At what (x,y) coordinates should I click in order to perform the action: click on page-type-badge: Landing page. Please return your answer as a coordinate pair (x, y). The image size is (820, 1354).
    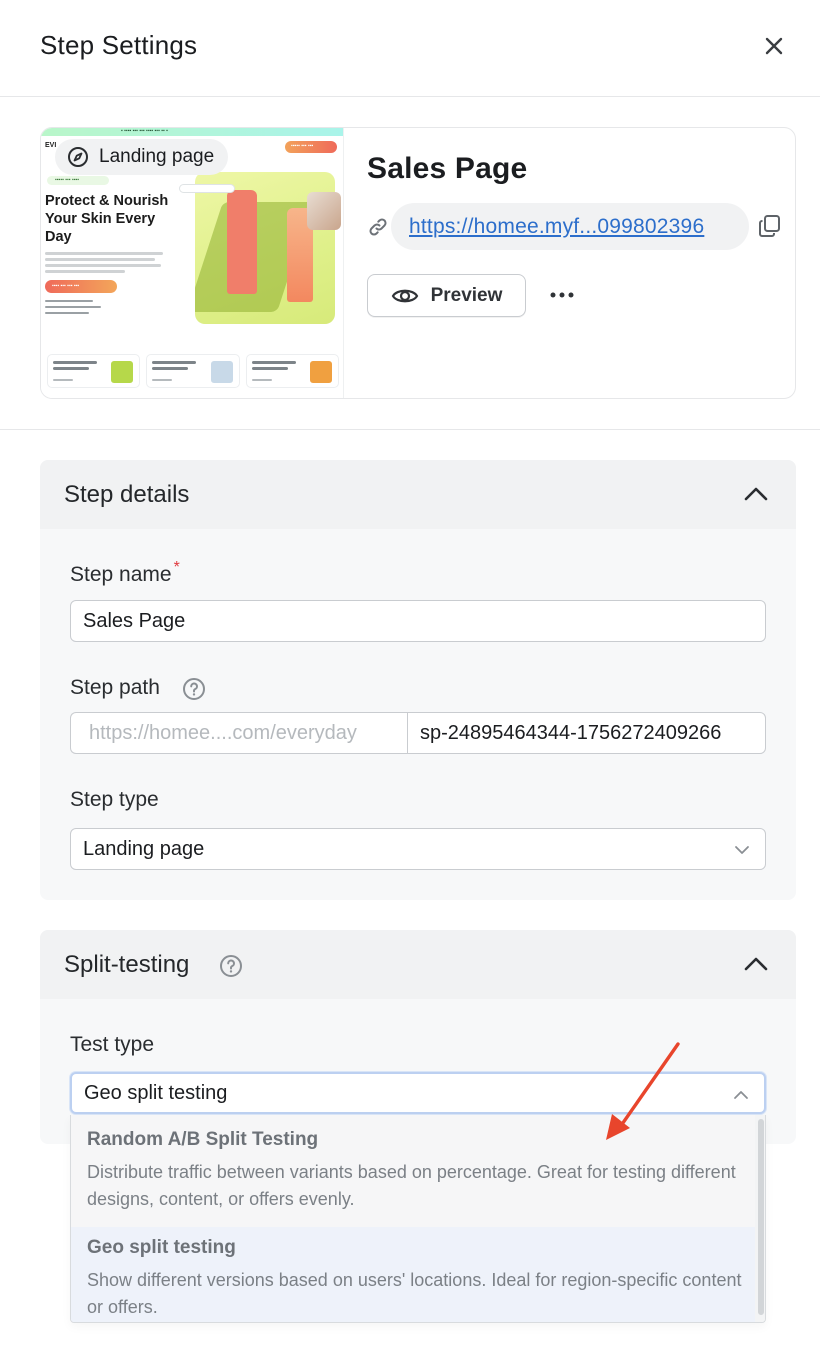
    Looking at the image, I should click on (142, 157).